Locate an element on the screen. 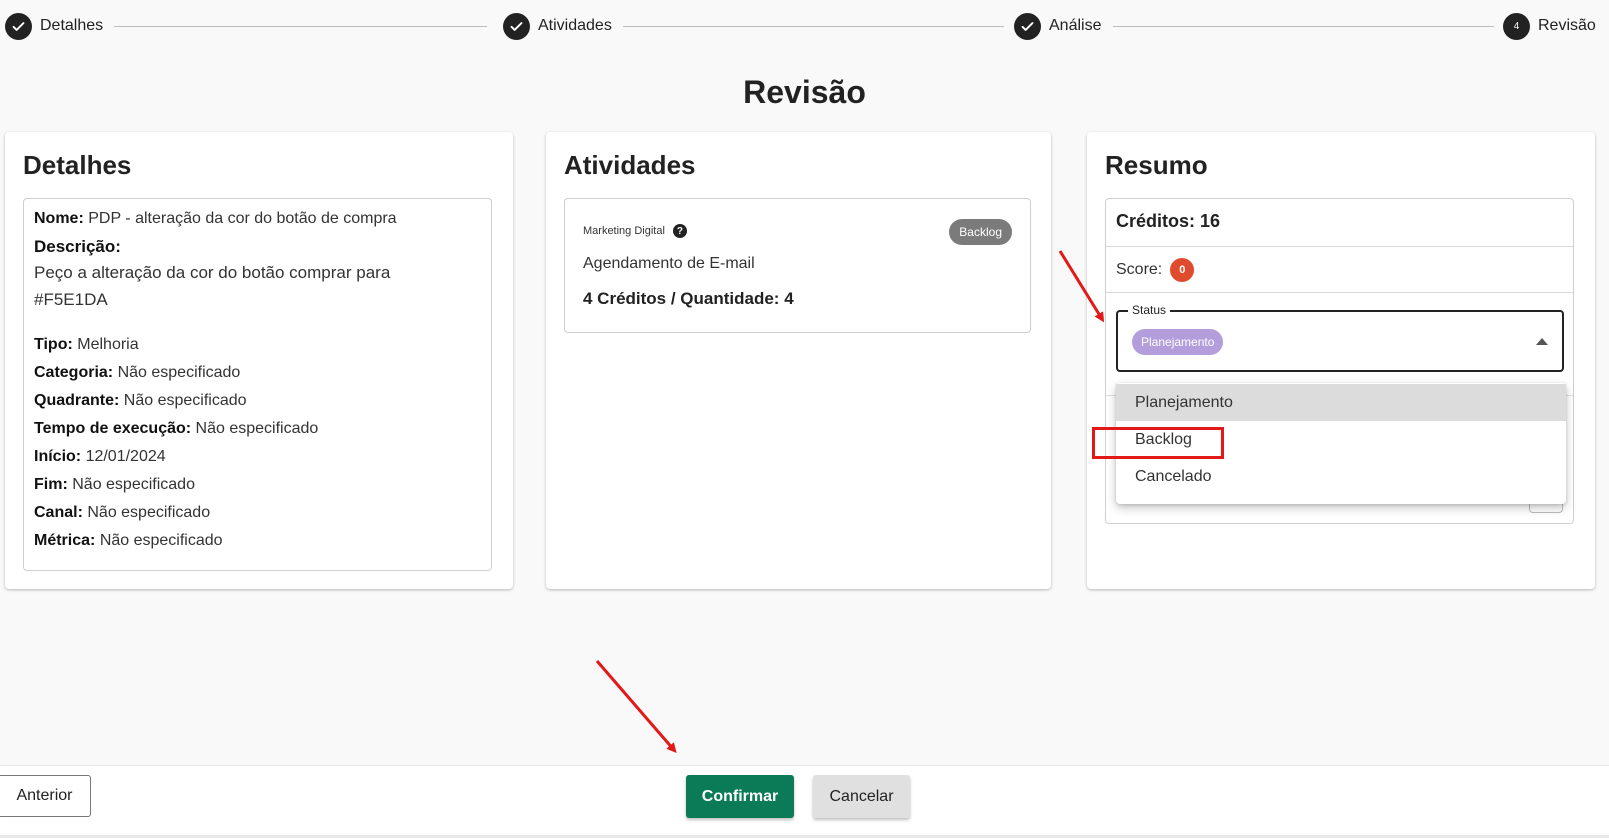 The width and height of the screenshot is (1609, 838). step-label: Revisão is located at coordinates (1567, 25).